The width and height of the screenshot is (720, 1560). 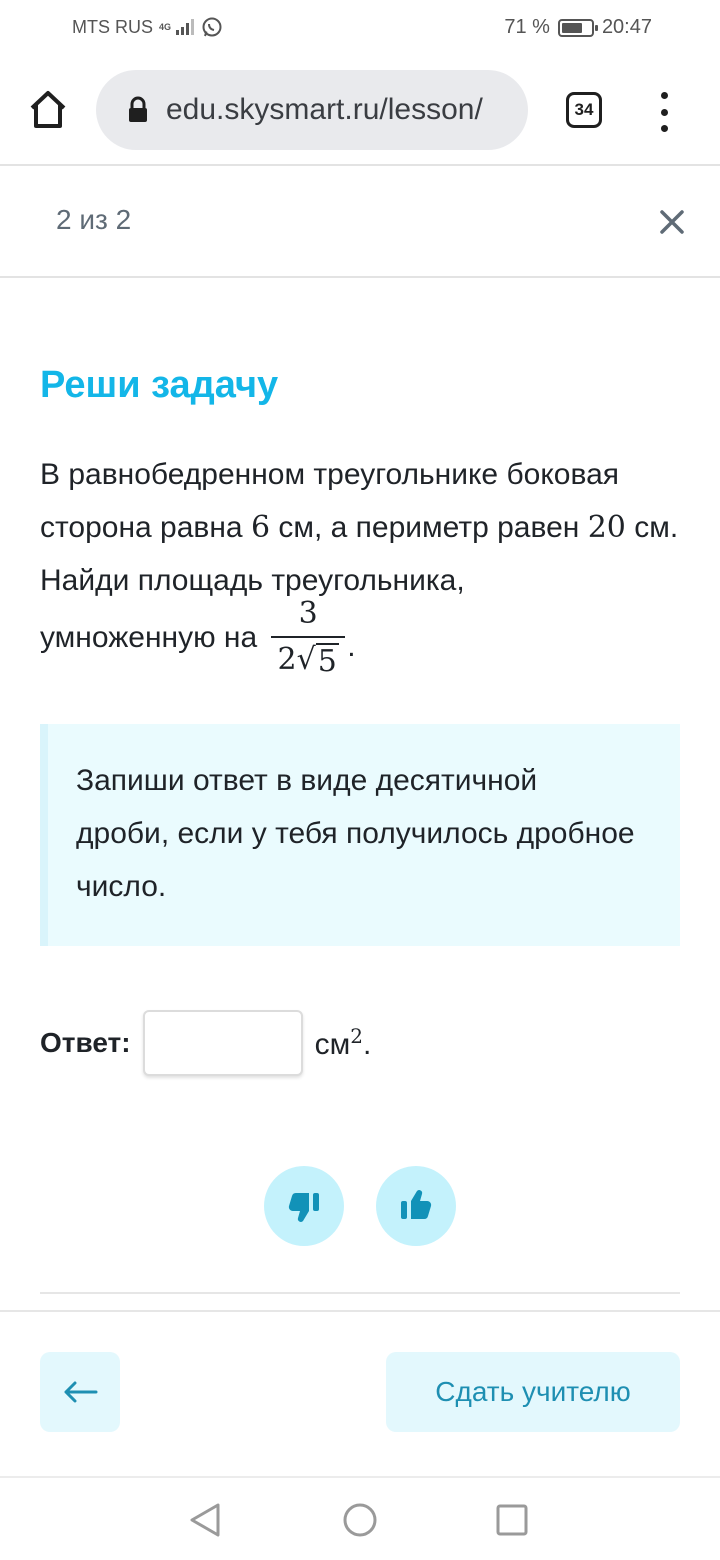 I want to click on submit-label: Сдать учителю, so click(x=533, y=1391).